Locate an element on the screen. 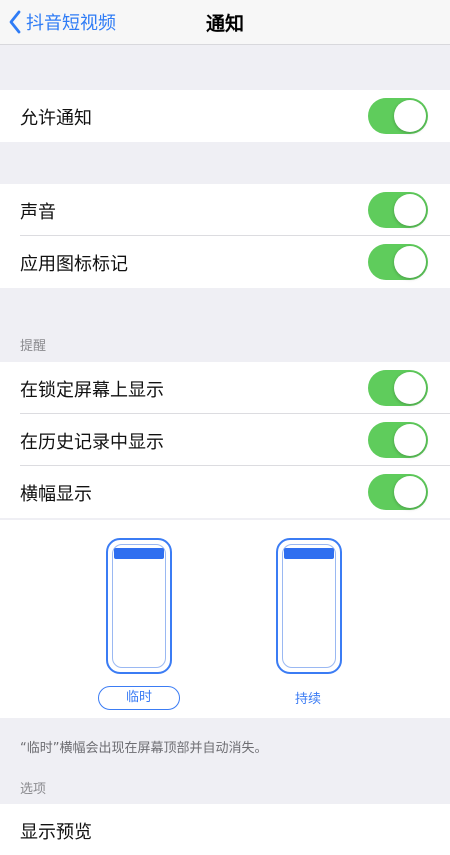 The height and width of the screenshot is (855, 450). options-section-header: 选项 is located at coordinates (33, 789).